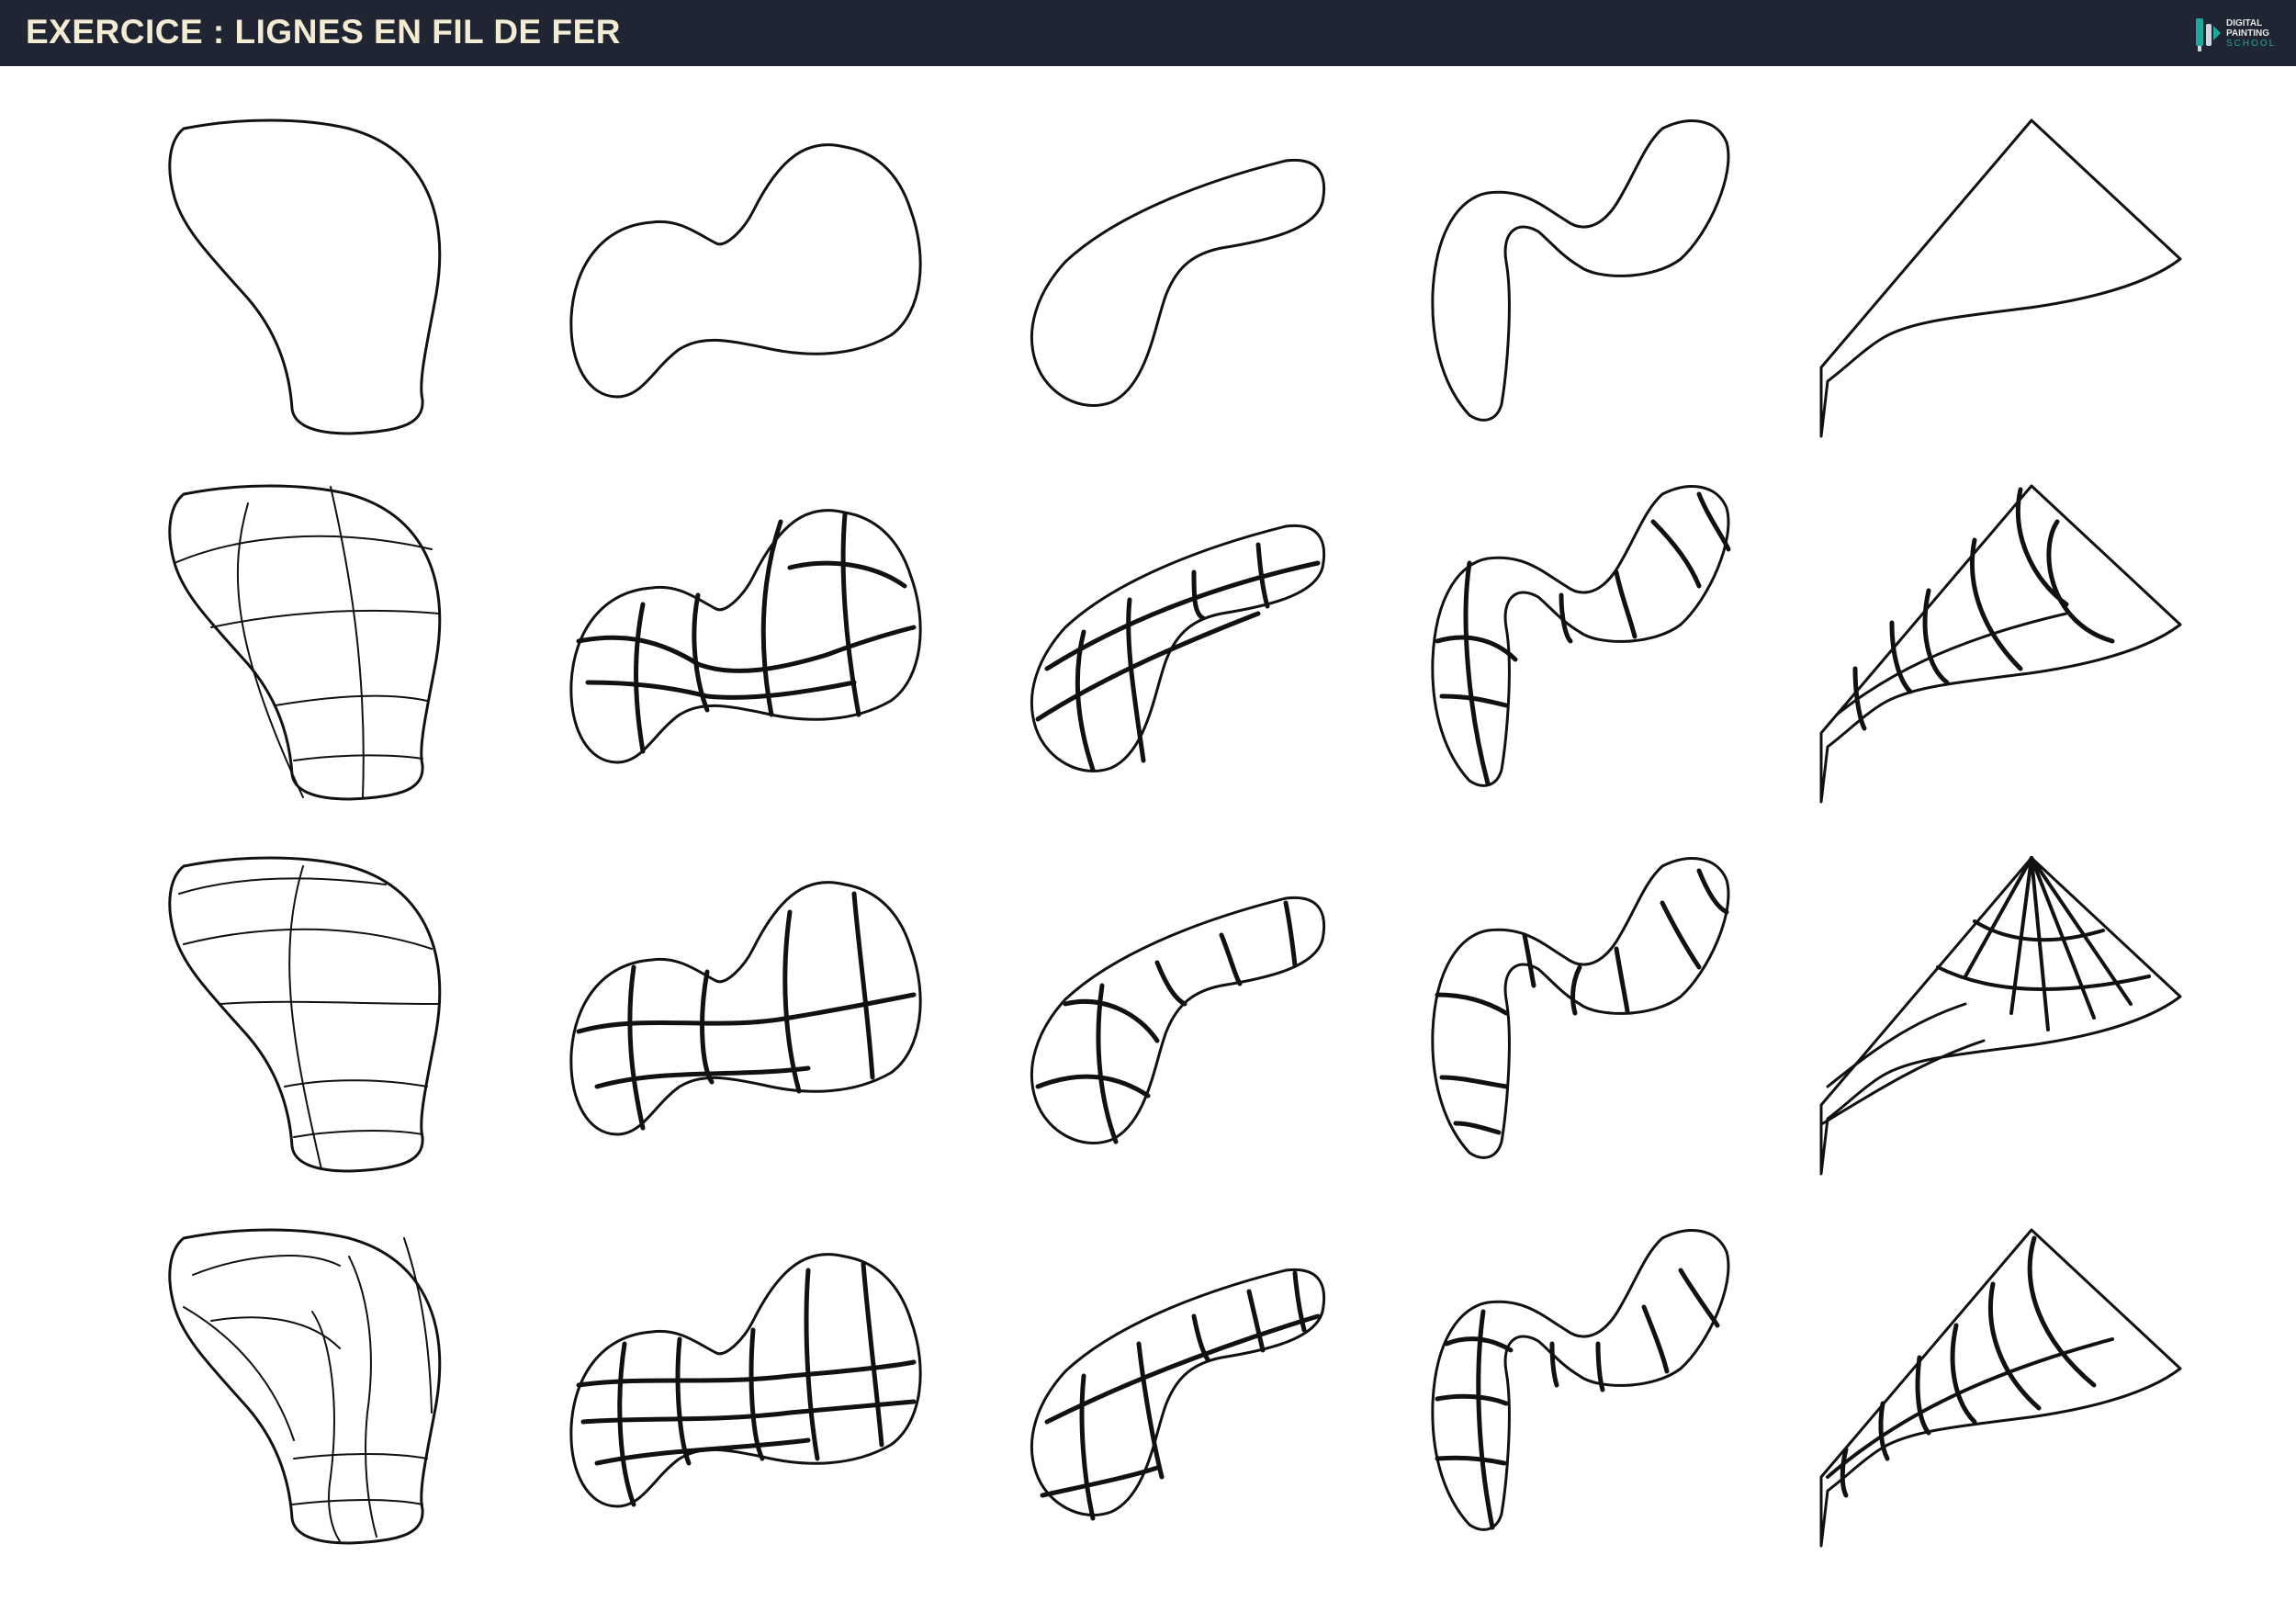  What do you see at coordinates (745, 1380) in the screenshot?
I see `shape-2-wireframe-c` at bounding box center [745, 1380].